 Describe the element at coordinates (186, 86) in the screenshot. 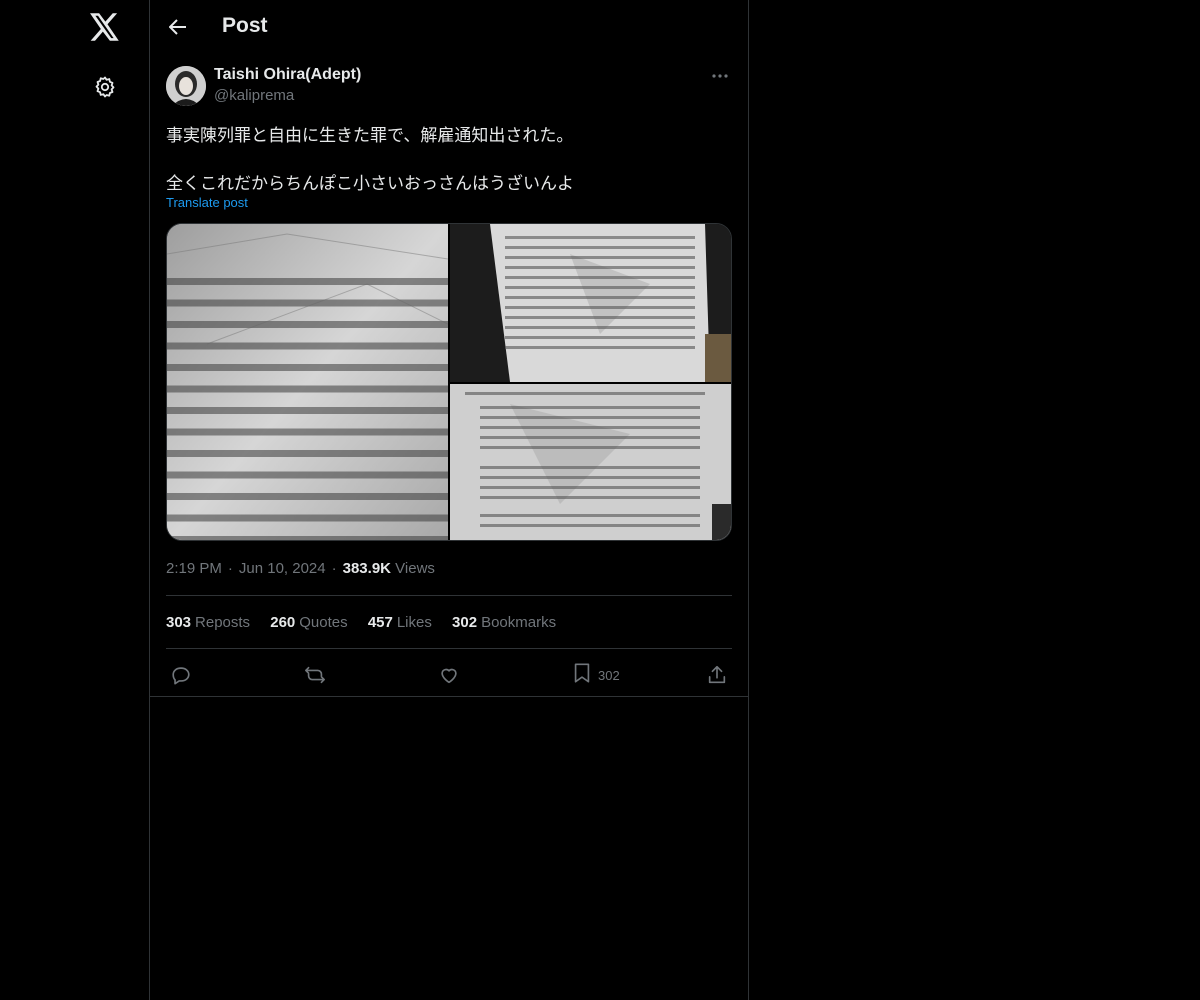

I see `avatar` at that location.